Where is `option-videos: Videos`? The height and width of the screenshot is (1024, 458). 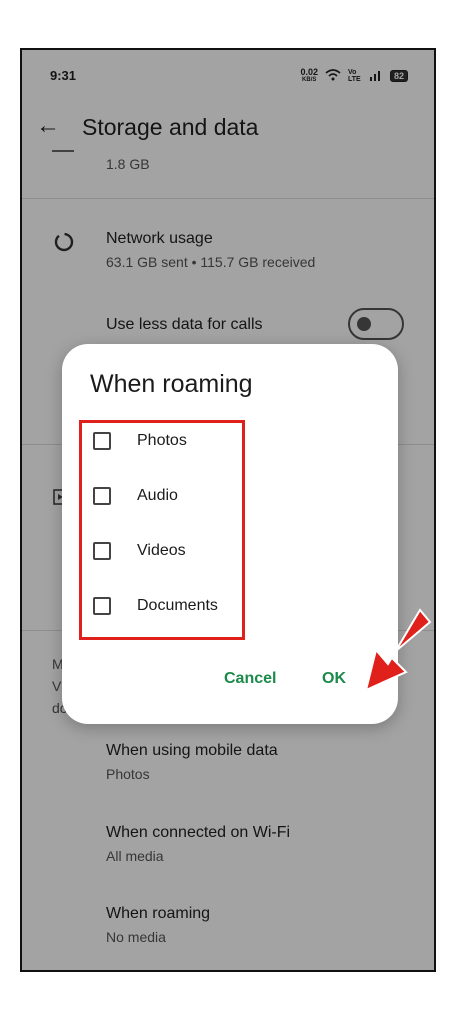 option-videos: Videos is located at coordinates (139, 551).